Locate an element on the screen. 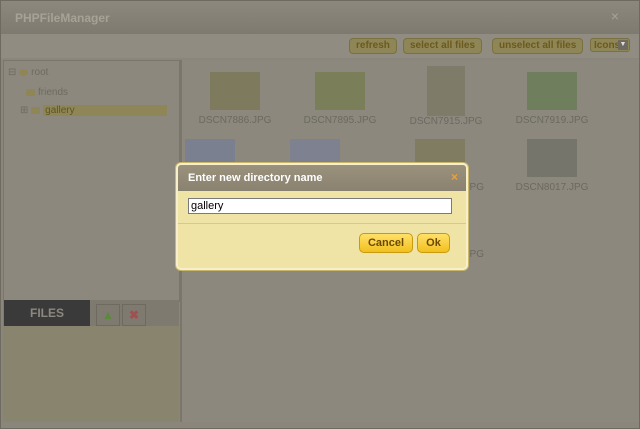  files-label: FILES is located at coordinates (47, 313).